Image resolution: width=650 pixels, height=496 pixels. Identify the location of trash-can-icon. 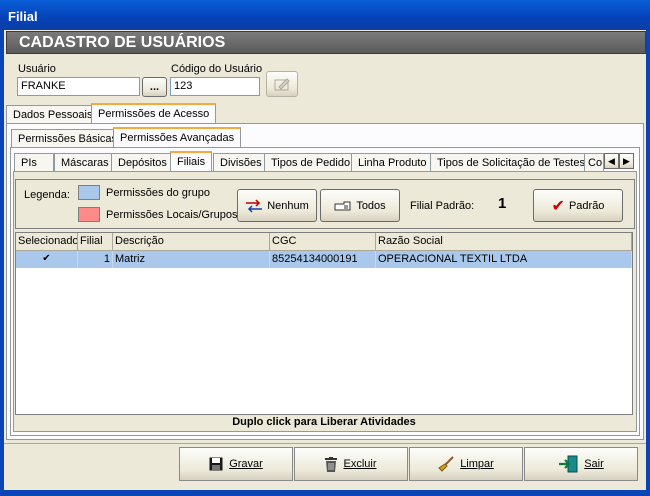
(331, 464).